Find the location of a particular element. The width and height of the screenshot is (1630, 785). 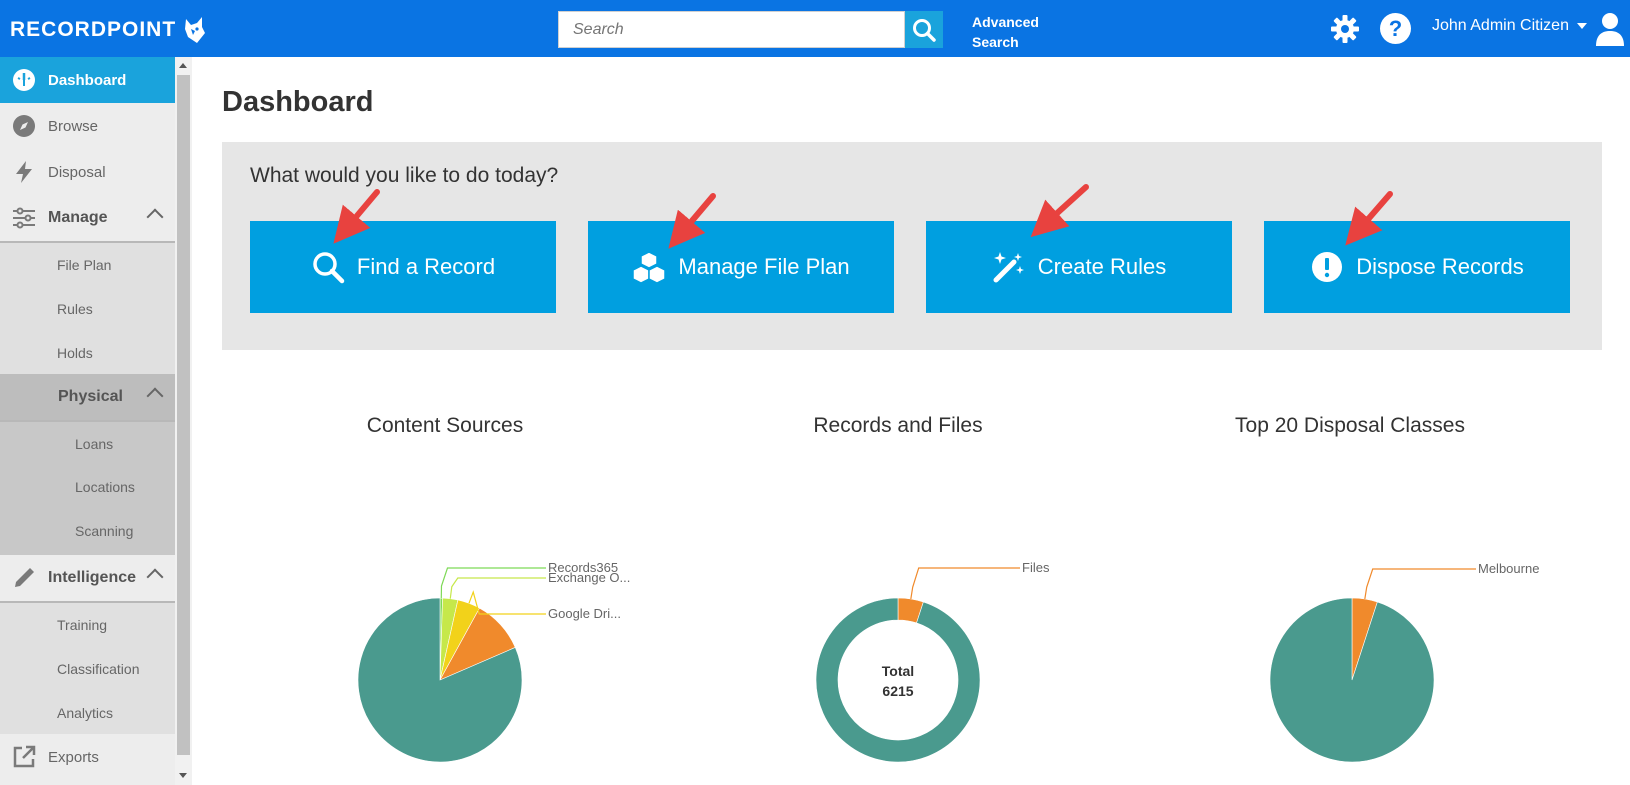

intelligence-submenu: Training Classification Analytics is located at coordinates (87, 668).